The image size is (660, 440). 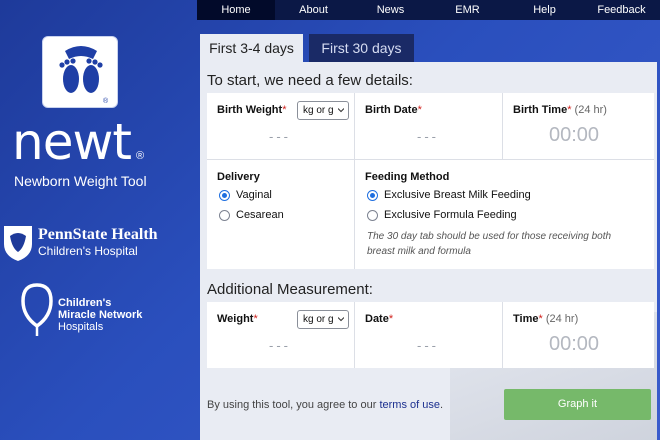 I want to click on sponsor-cmn-hospitals: Children's Miracle Network Hospitals, so click(x=105, y=310).